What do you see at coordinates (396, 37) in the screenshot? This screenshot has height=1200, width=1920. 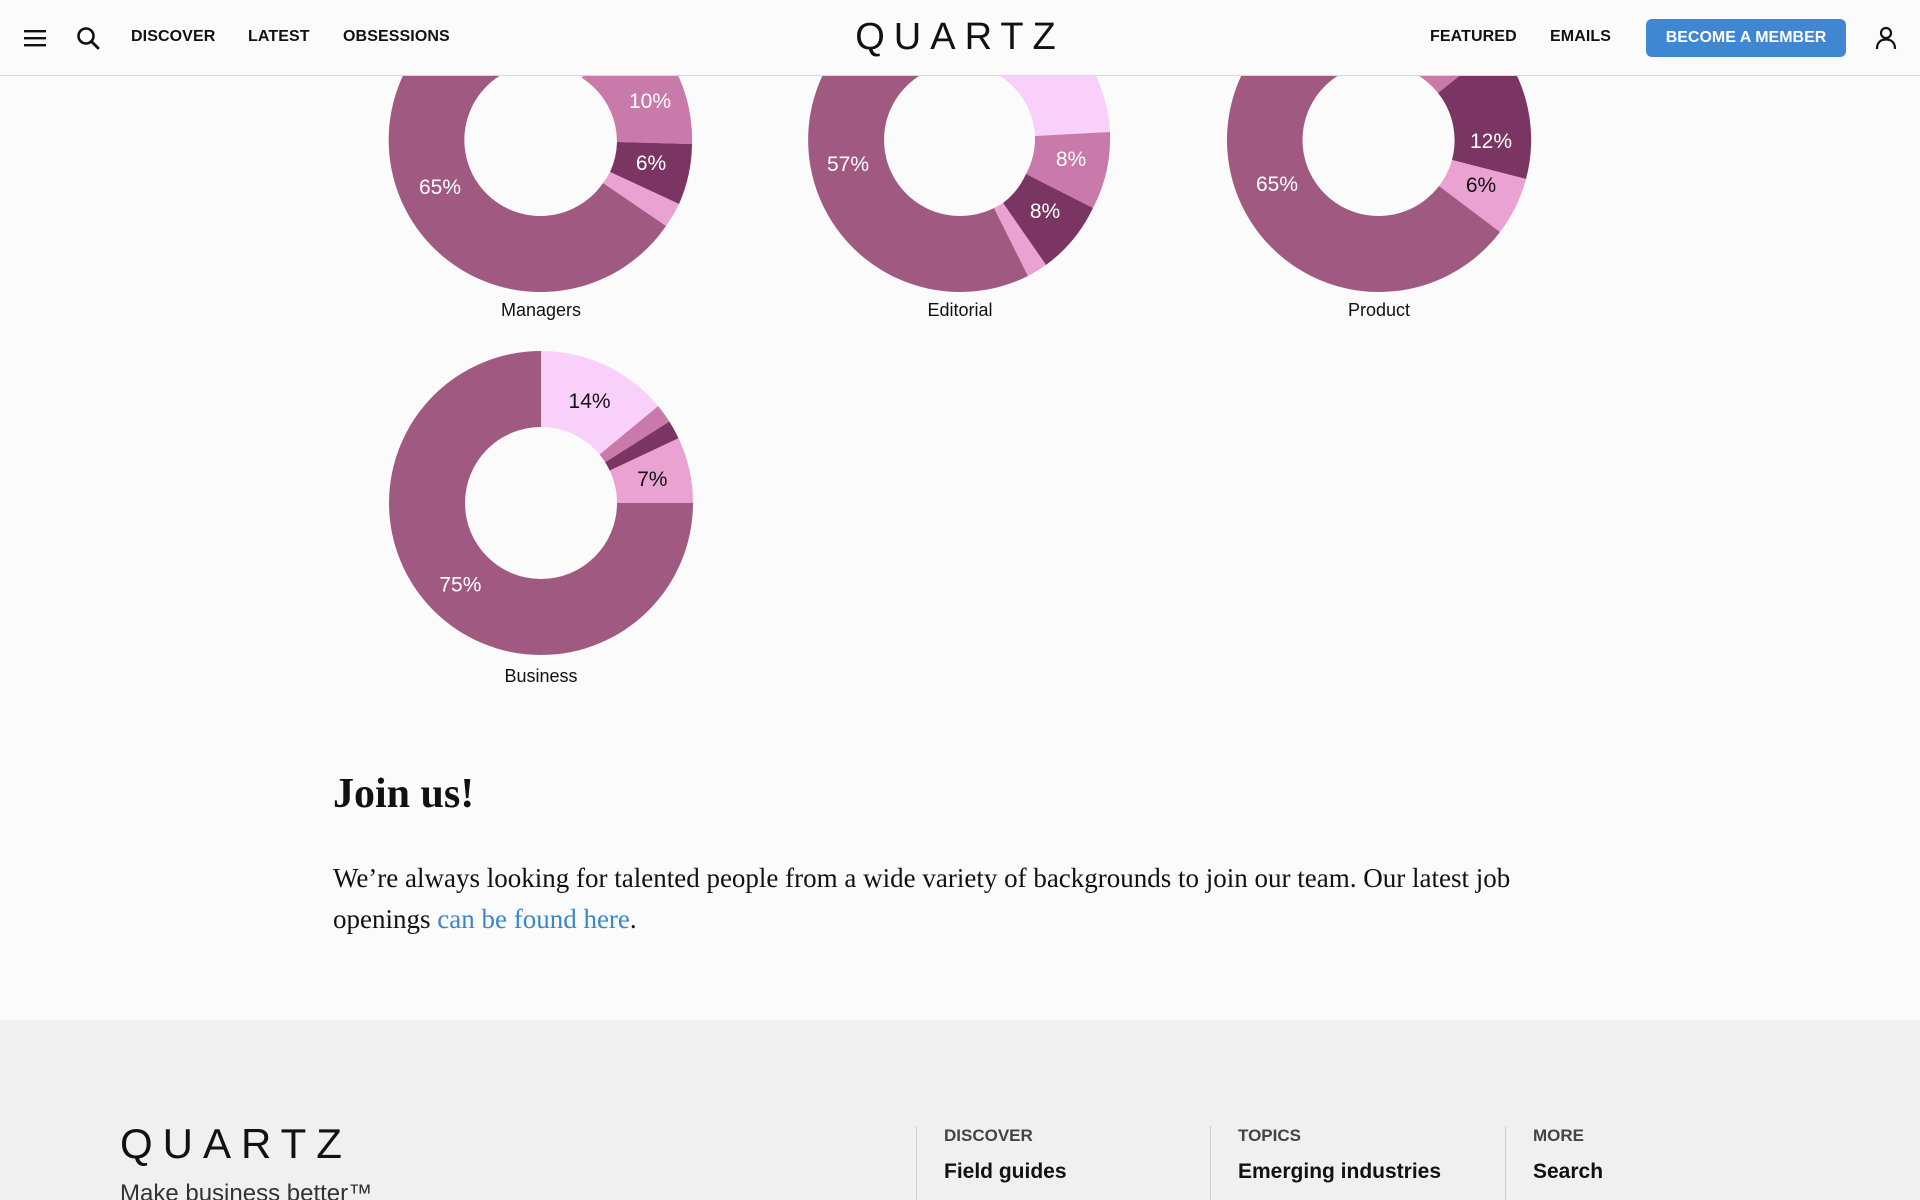 I see `nav-obsessions: OBSESSIONS` at bounding box center [396, 37].